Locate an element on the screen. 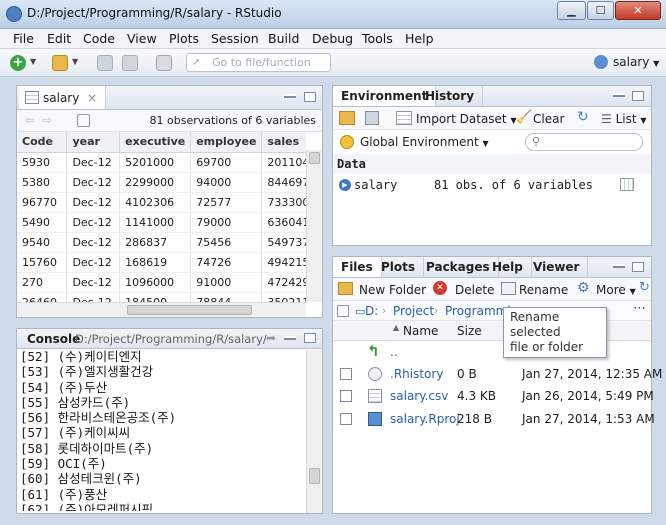  maximize-button: ☐ is located at coordinates (600, 10).